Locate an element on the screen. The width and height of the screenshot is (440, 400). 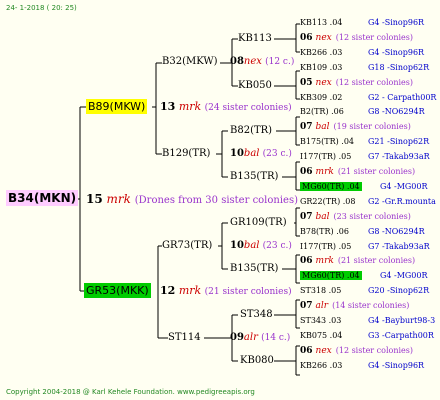
root-id: B34(MKN) is located at coordinates (42, 198).